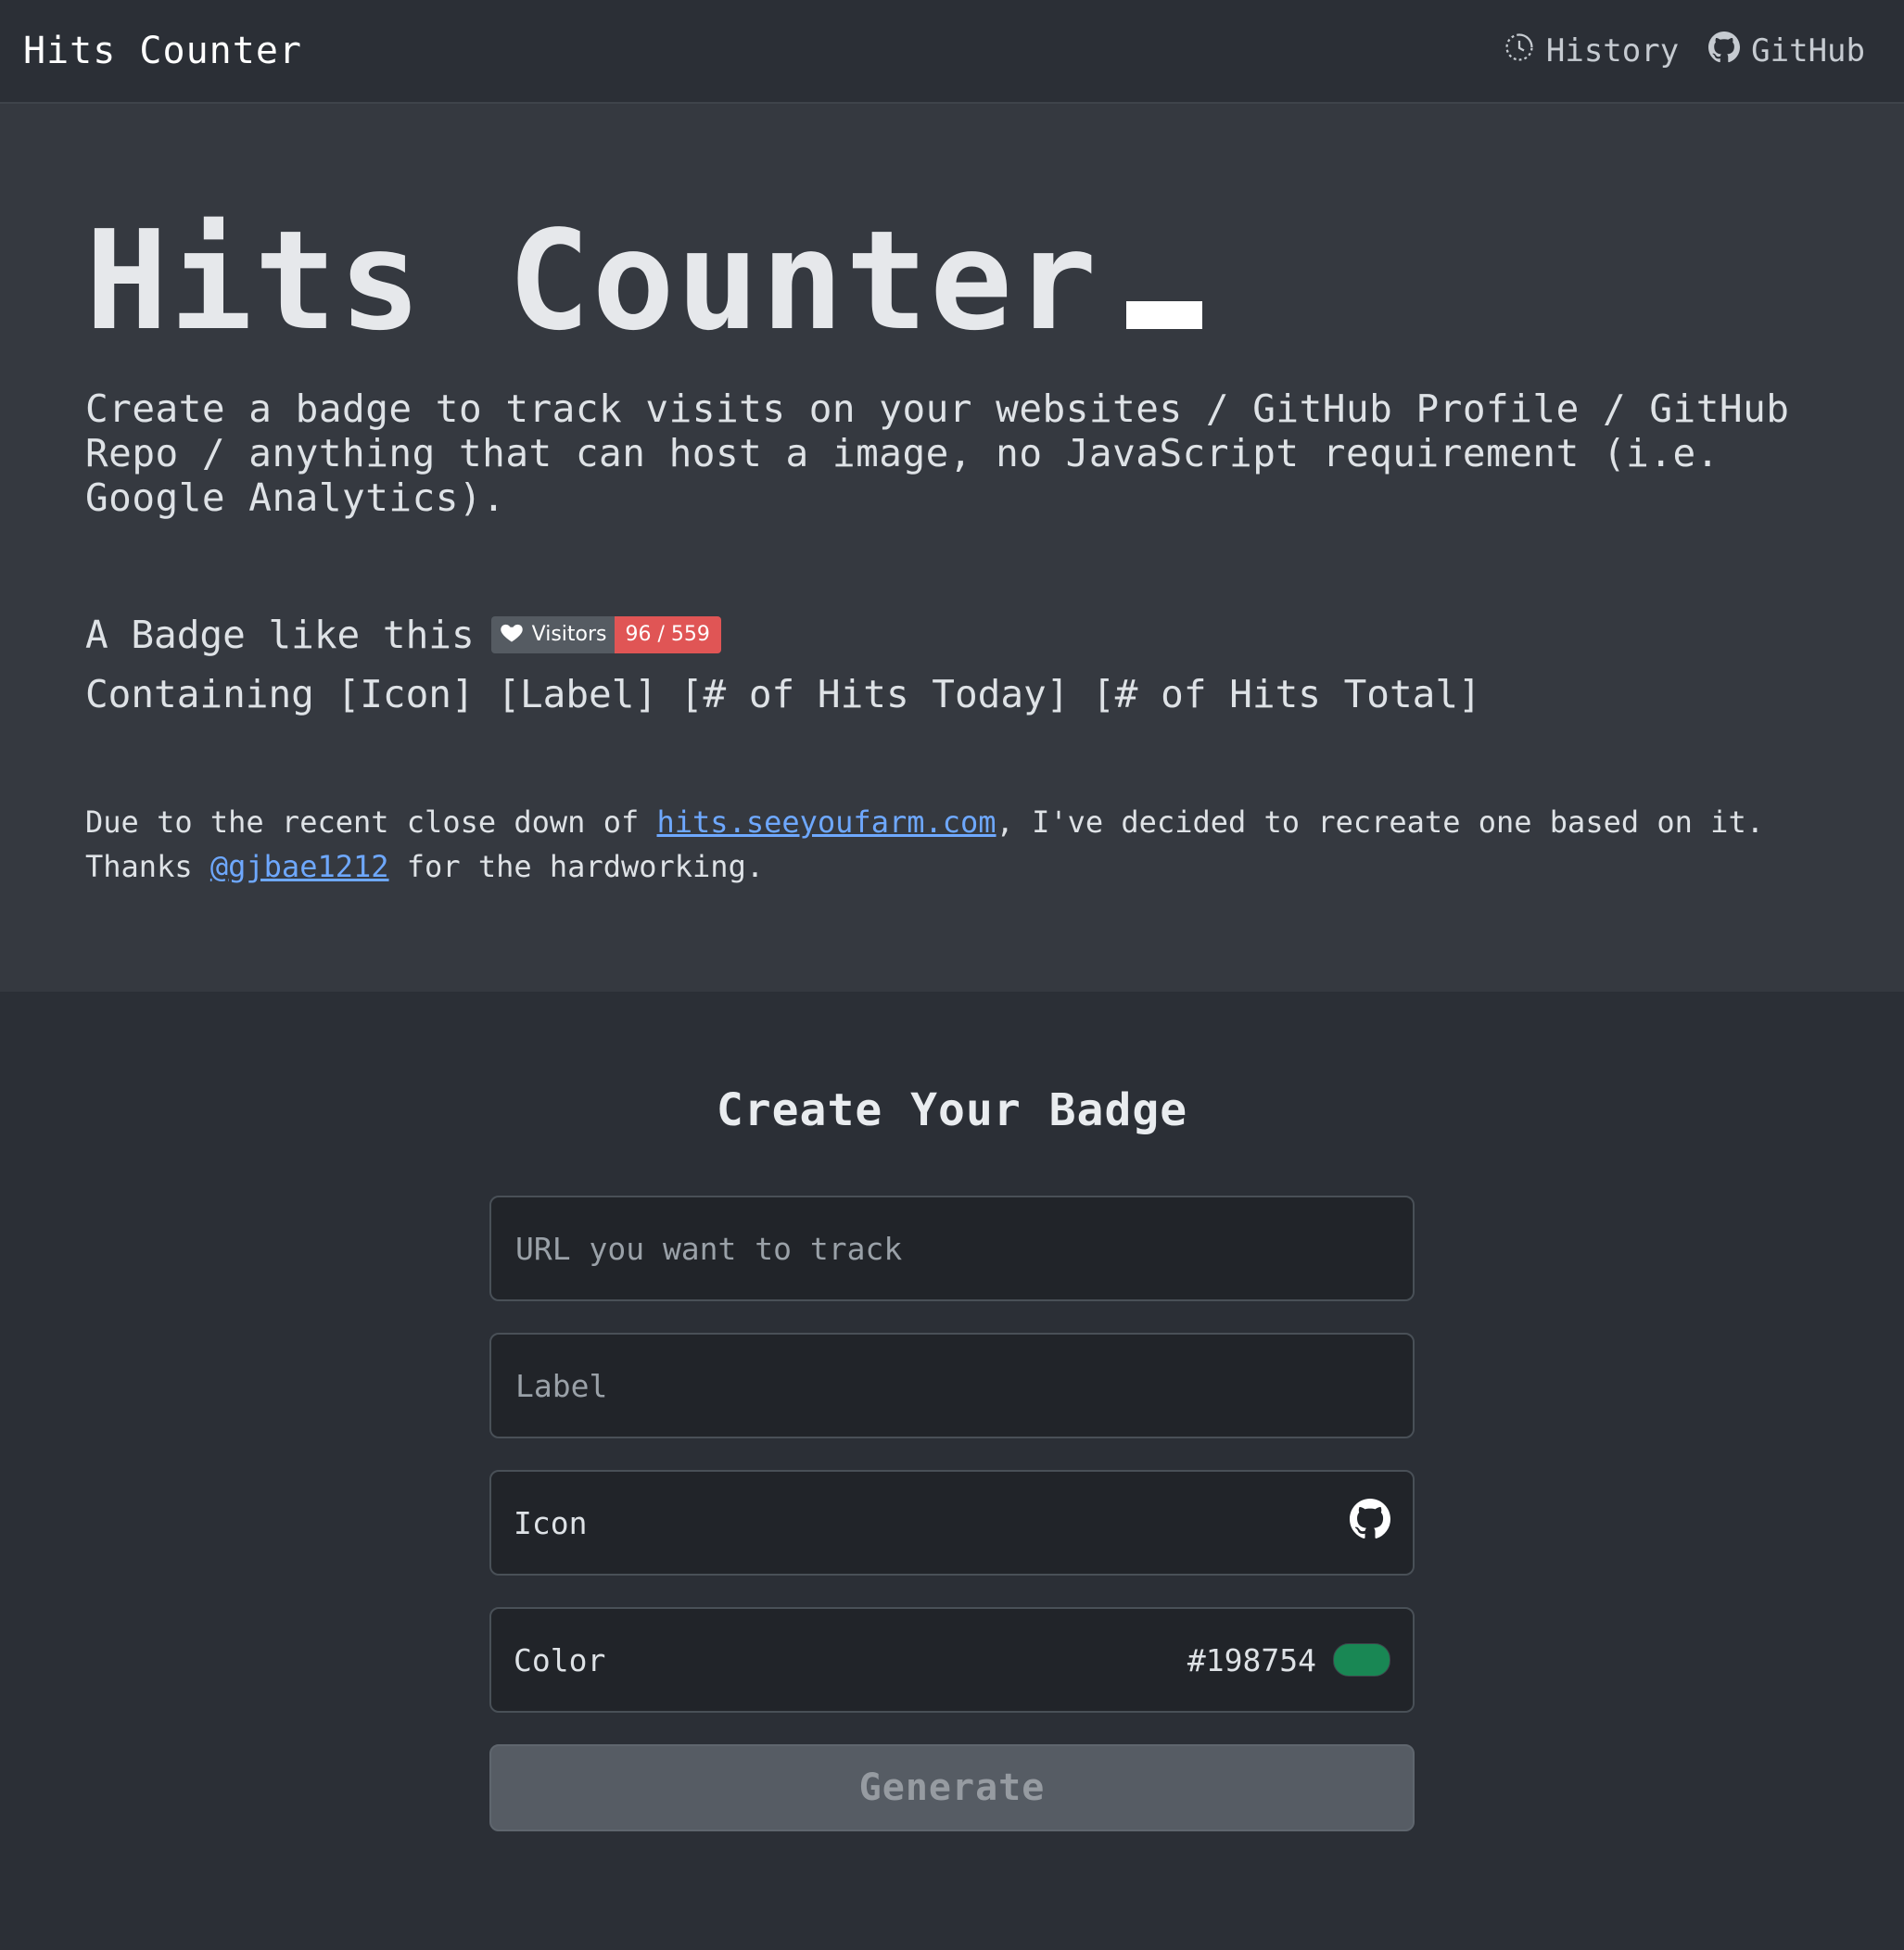 This screenshot has width=1904, height=1950. What do you see at coordinates (299, 866) in the screenshot?
I see `author-link: @gjbae1212` at bounding box center [299, 866].